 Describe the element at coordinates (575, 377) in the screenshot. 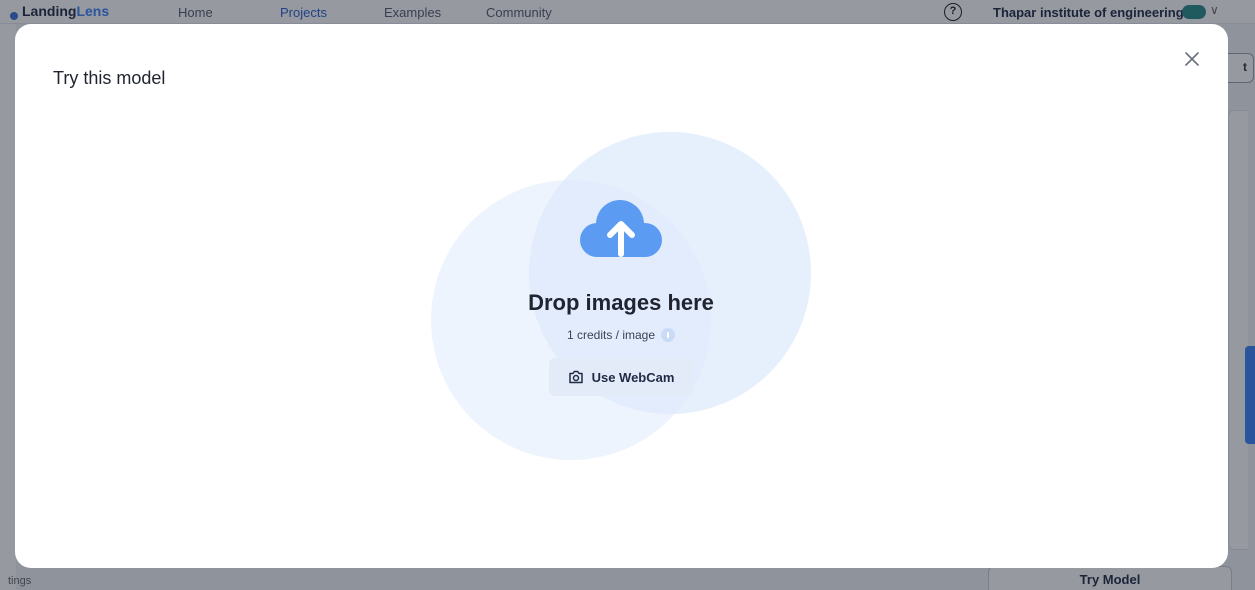

I see `camera-icon` at that location.